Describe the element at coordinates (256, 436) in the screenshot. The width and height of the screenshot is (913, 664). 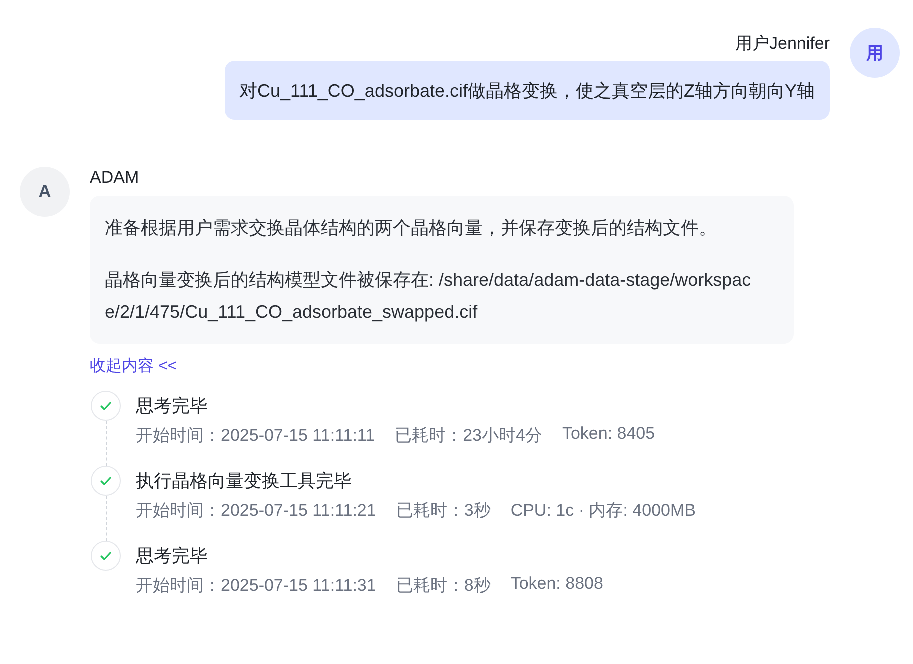
I see `step-detail: 开始时间：2025-07-15 11:11:11` at that location.